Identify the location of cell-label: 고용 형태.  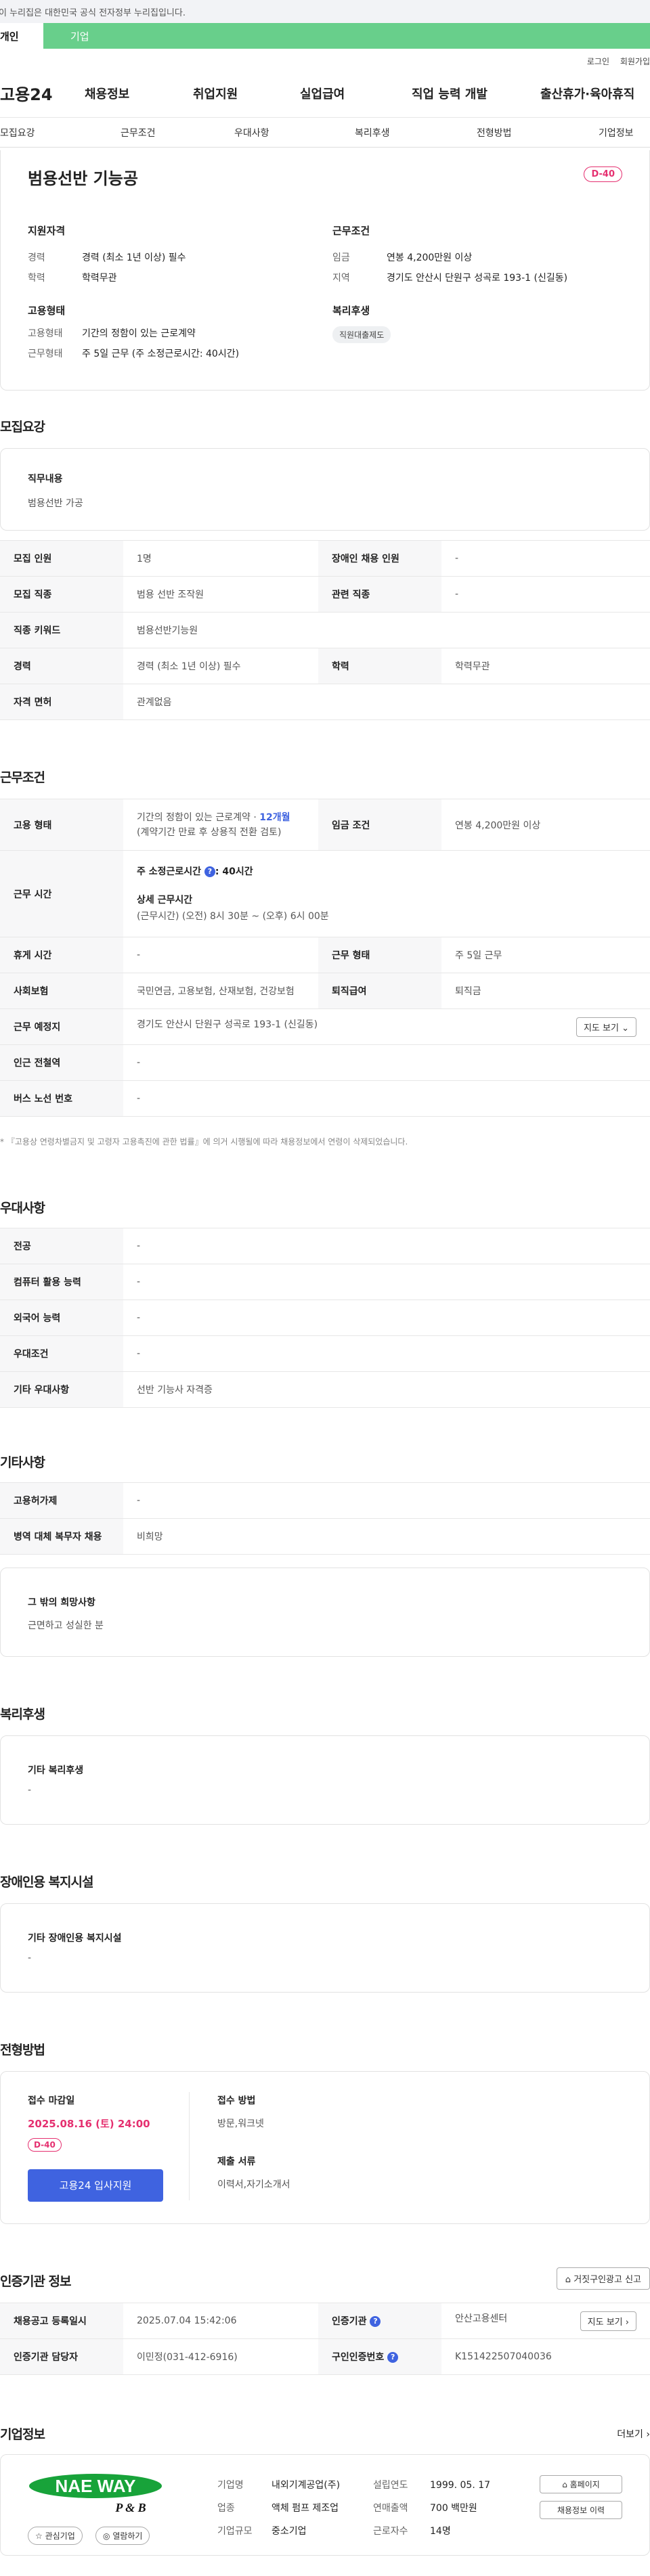
(62, 825).